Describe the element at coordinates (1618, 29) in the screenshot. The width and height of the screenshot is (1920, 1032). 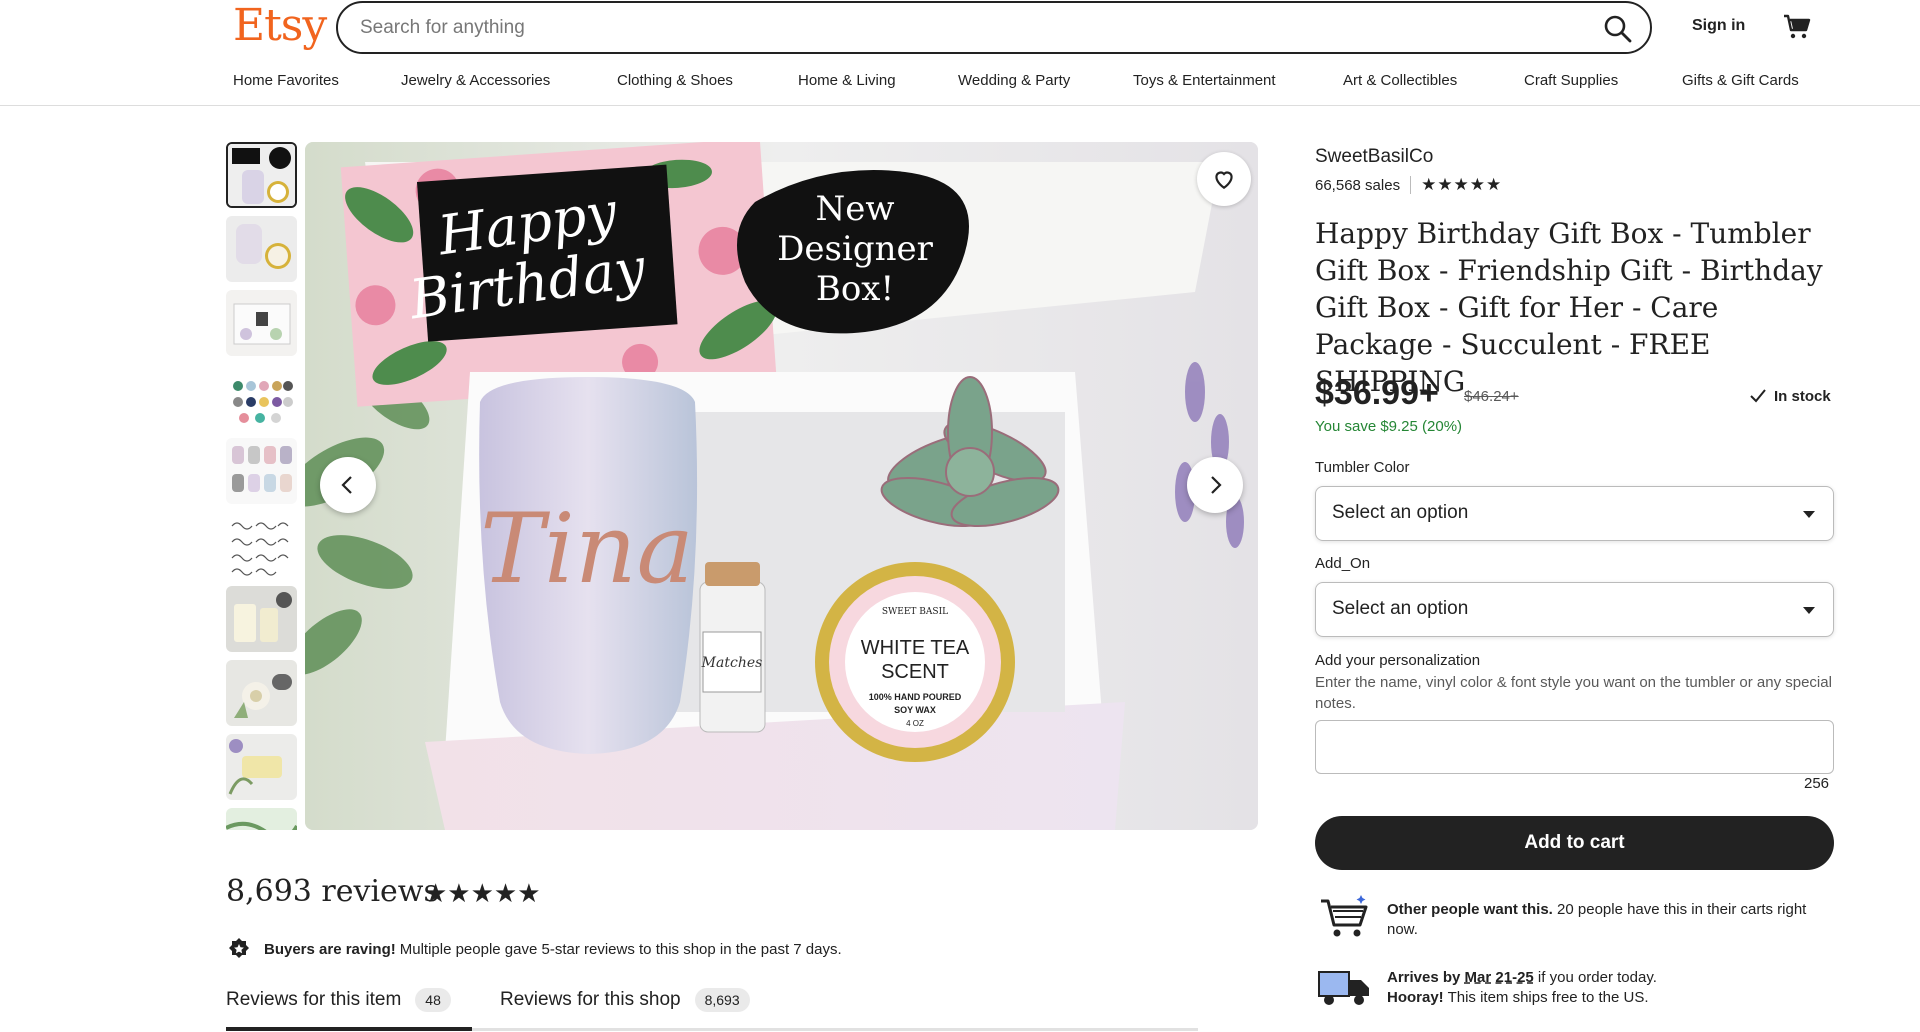
I see `search-icon` at that location.